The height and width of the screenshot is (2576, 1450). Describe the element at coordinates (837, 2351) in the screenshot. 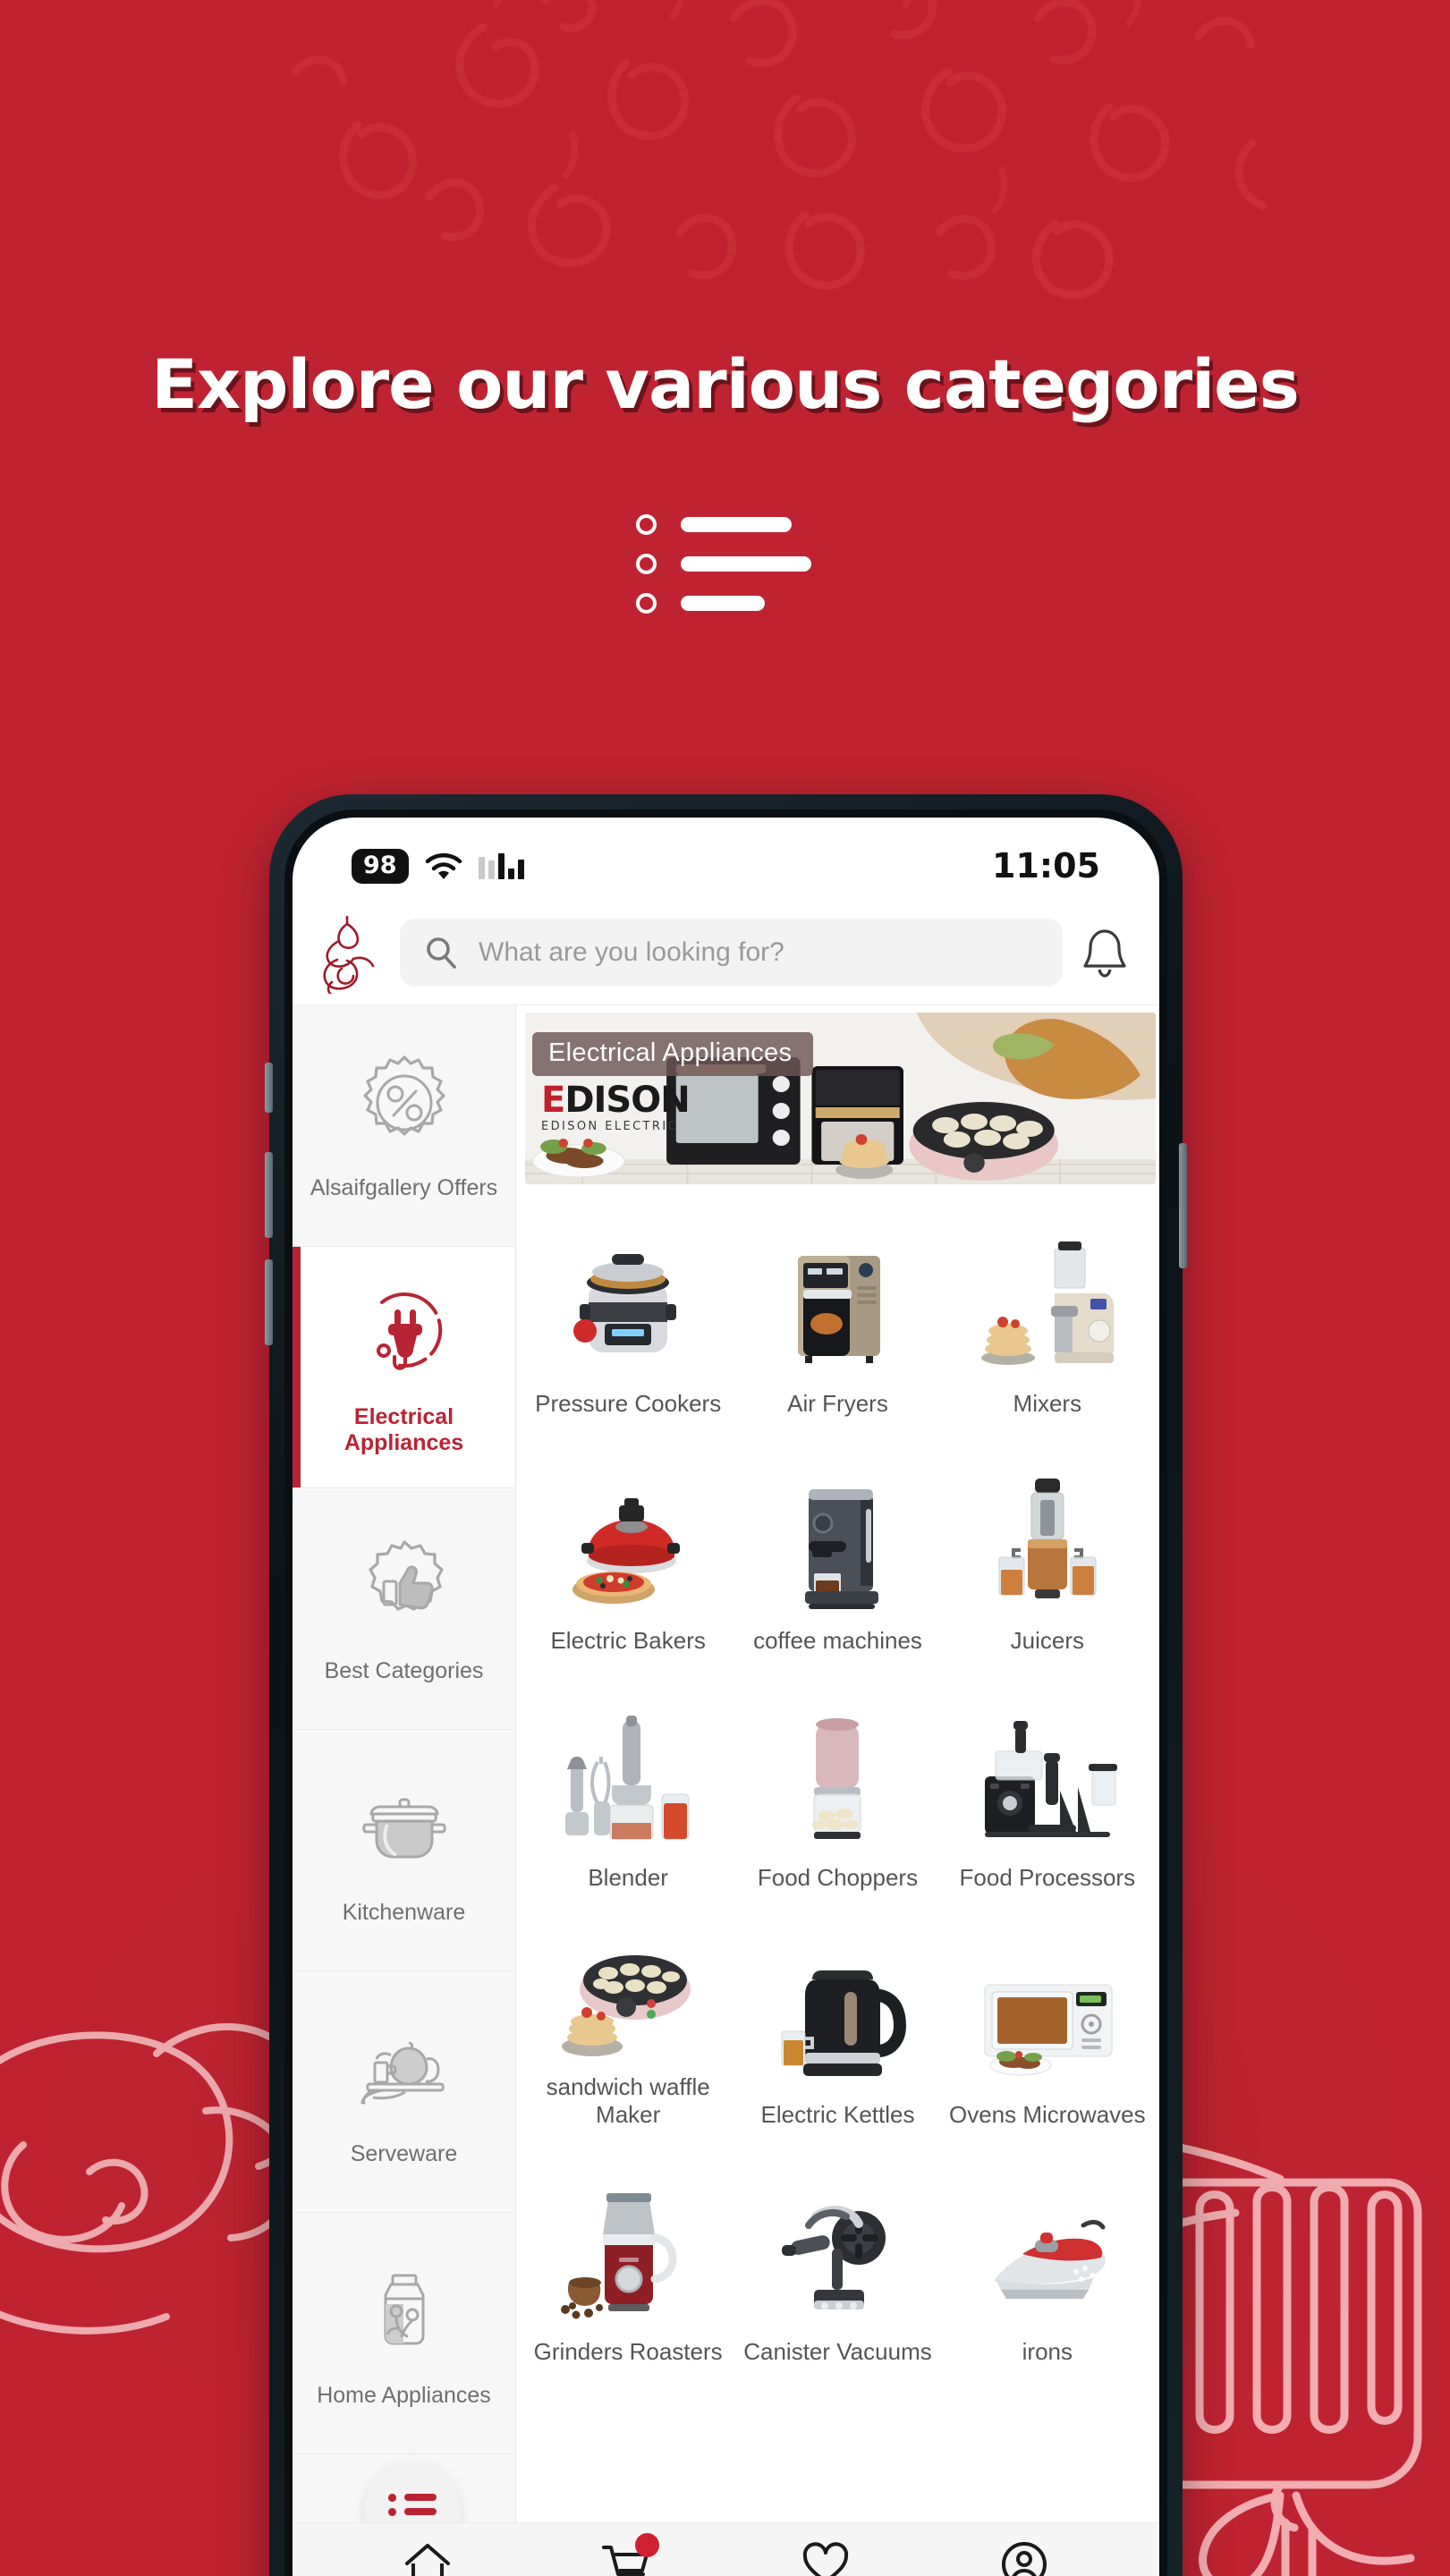

I see `subcategory-label: Canister Vacuums` at that location.